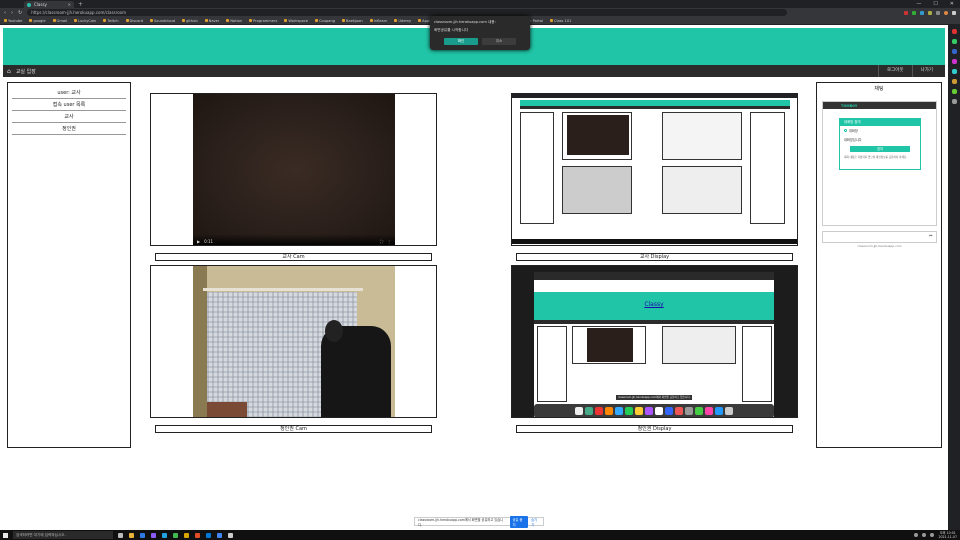 This screenshot has width=960, height=540. What do you see at coordinates (294, 239) in the screenshot?
I see `video-controls: ▶ 0:11 ⛶ ⋮` at bounding box center [294, 239].